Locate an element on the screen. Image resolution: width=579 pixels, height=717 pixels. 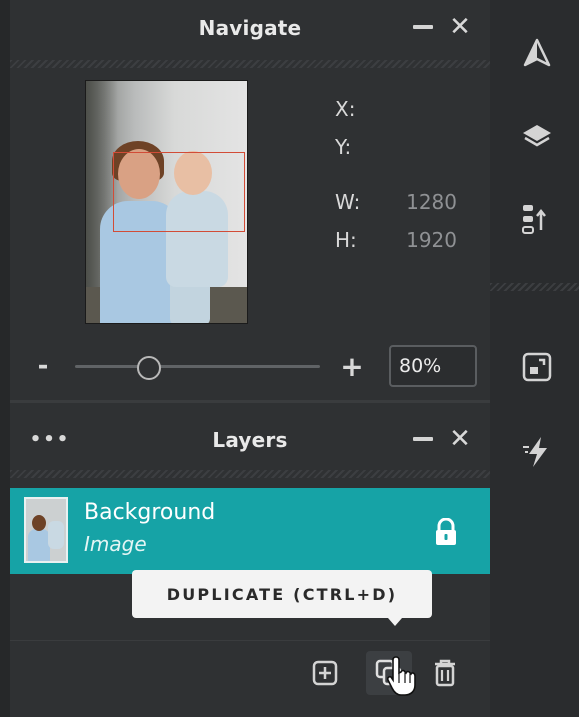
crop-resize-tool is located at coordinates (537, 367).